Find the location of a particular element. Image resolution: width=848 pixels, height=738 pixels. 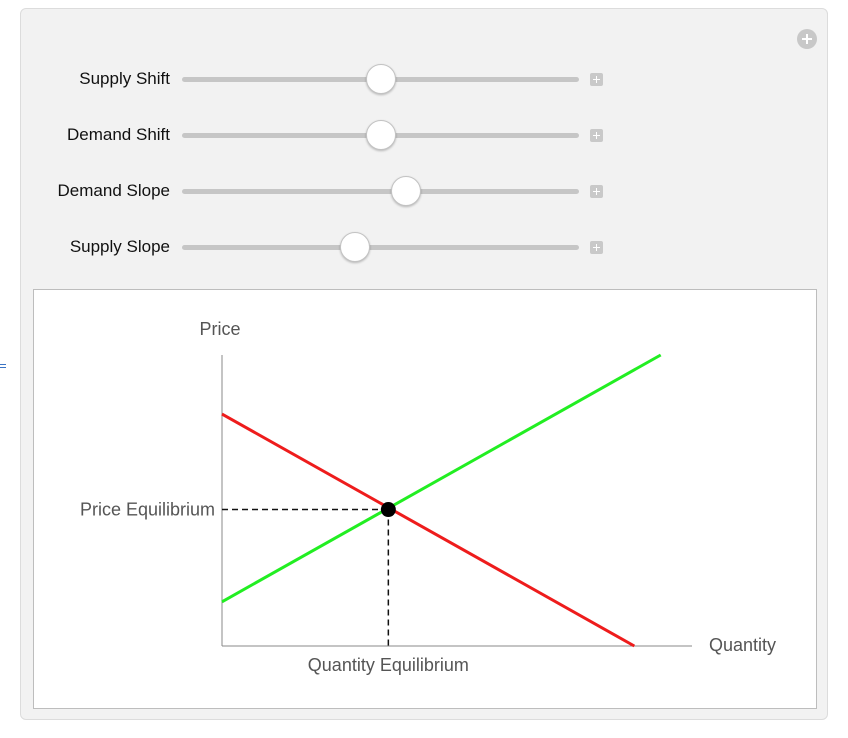

supply-shift-label: Supply Shift is located at coordinates (124, 78).